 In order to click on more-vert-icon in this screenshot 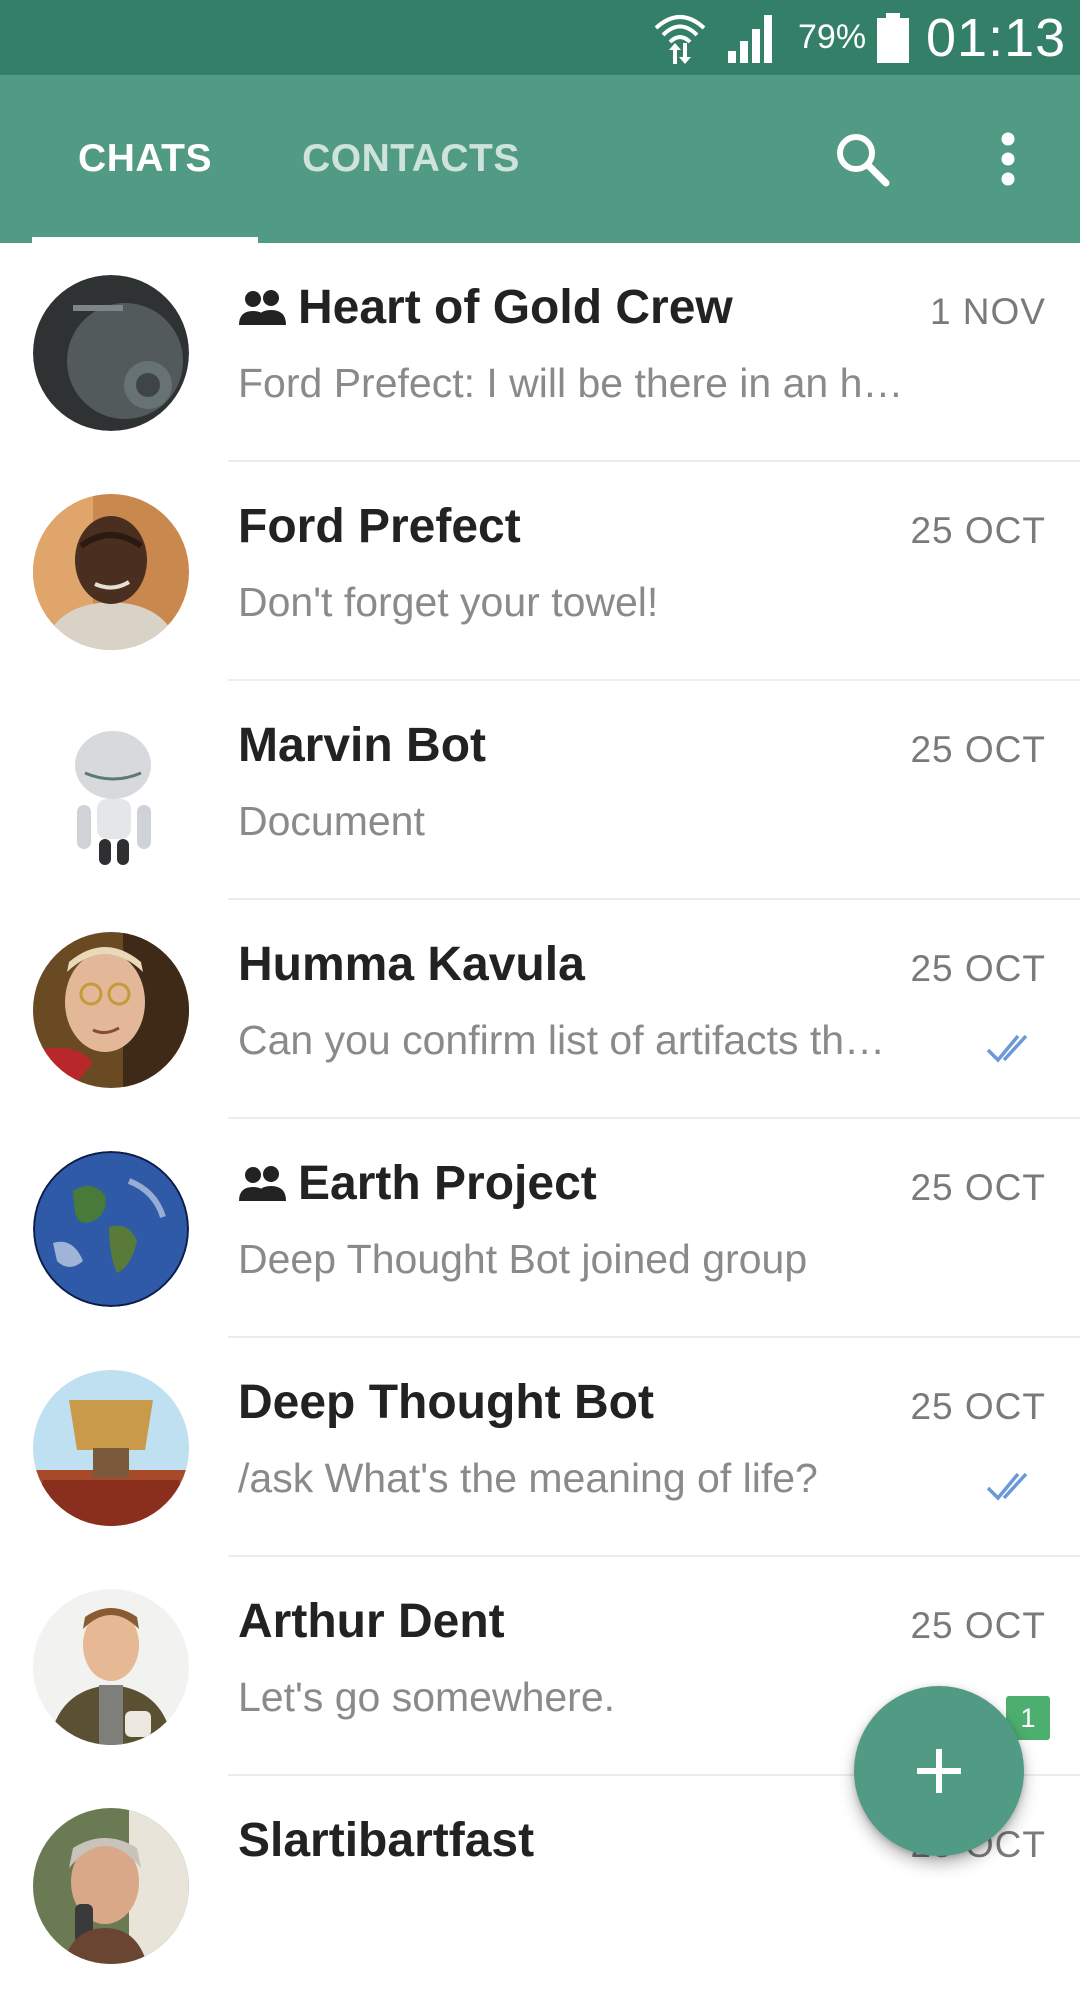, I will do `click(1008, 159)`.